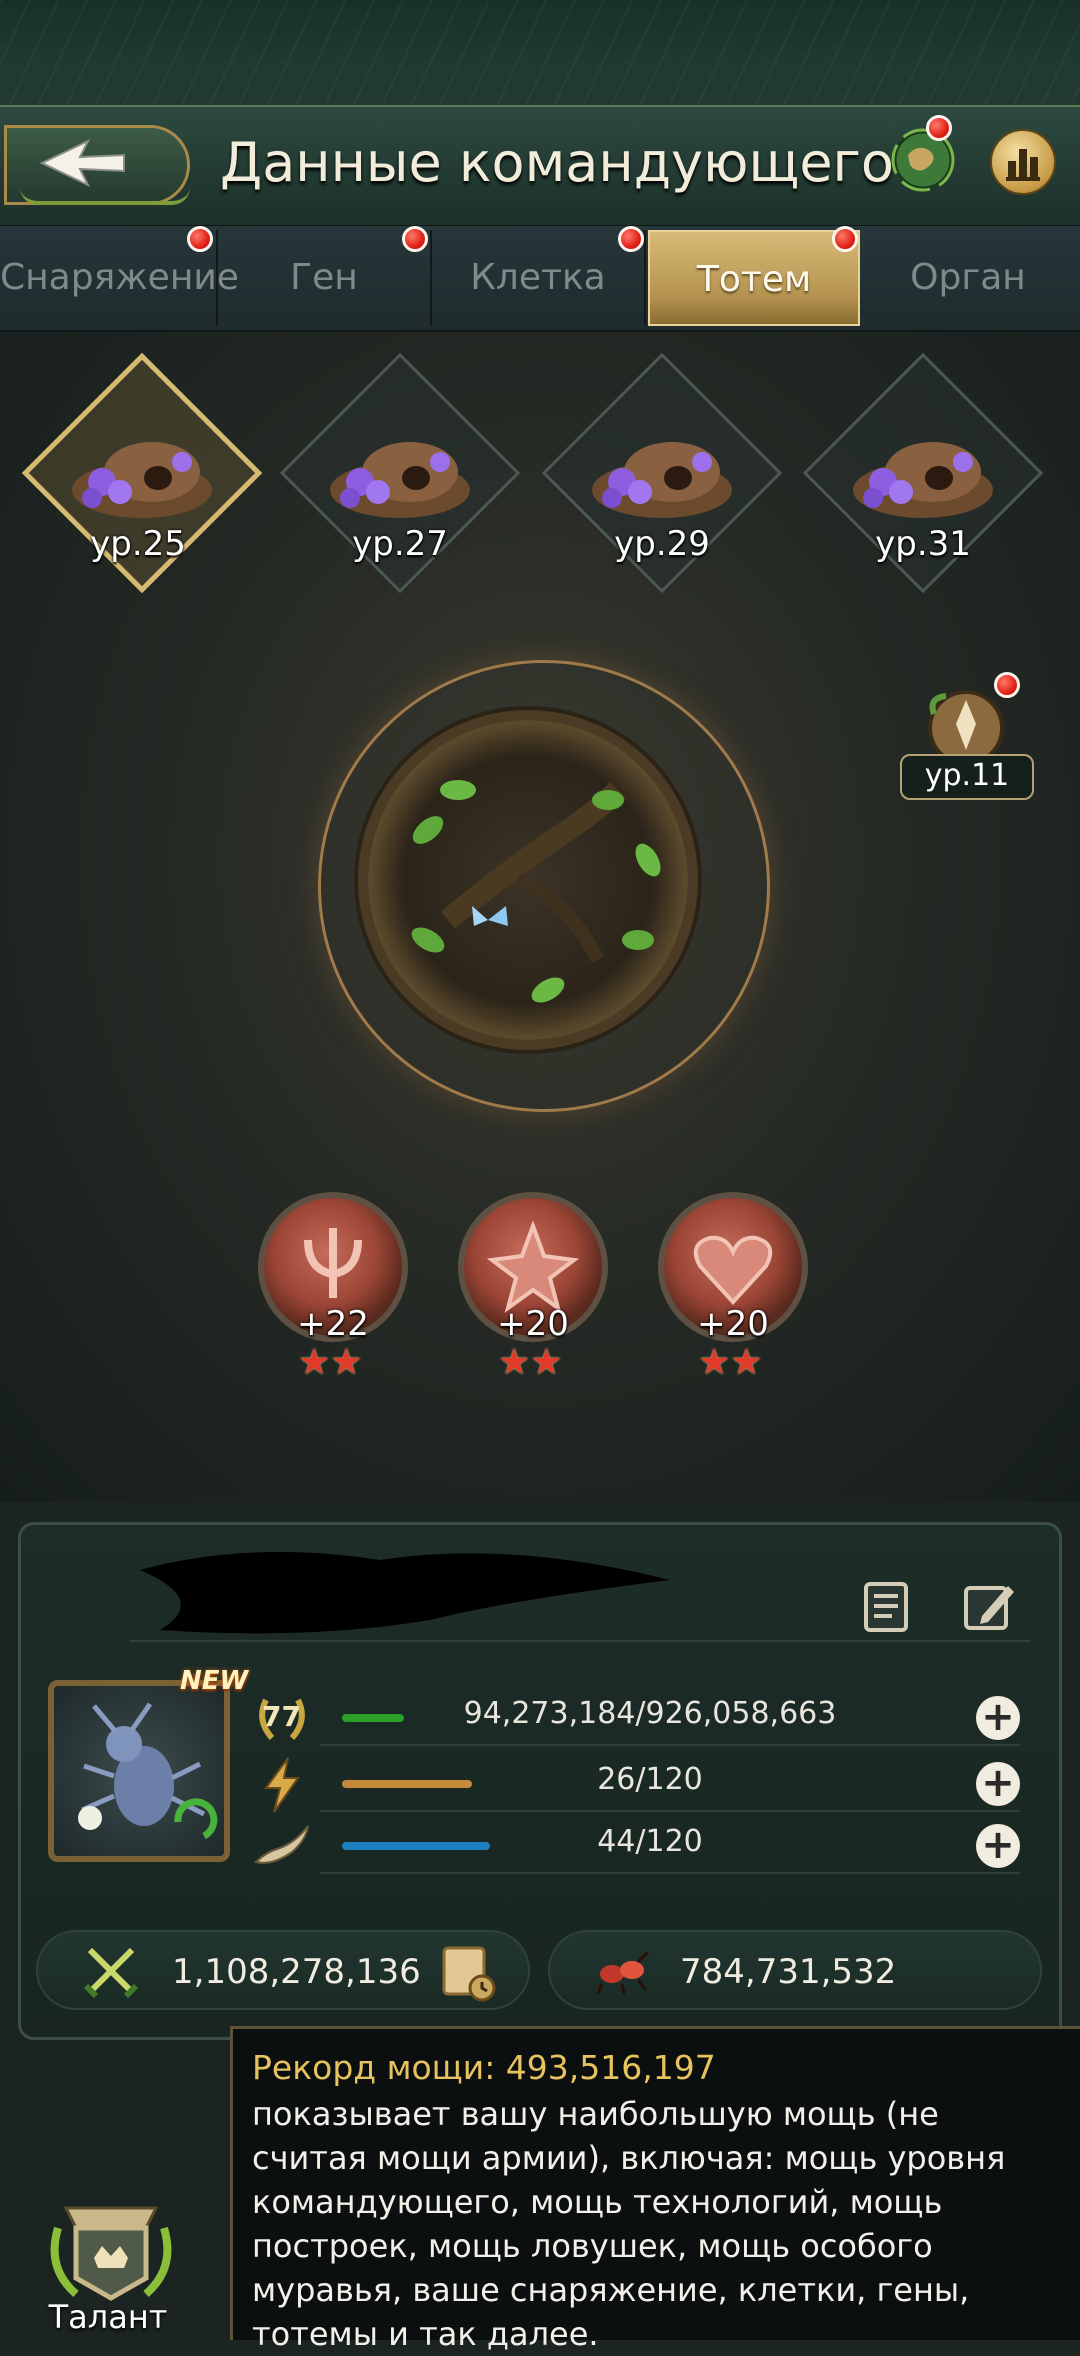 The height and width of the screenshot is (2356, 1080). I want to click on badge-level-label: ур.11, so click(967, 777).